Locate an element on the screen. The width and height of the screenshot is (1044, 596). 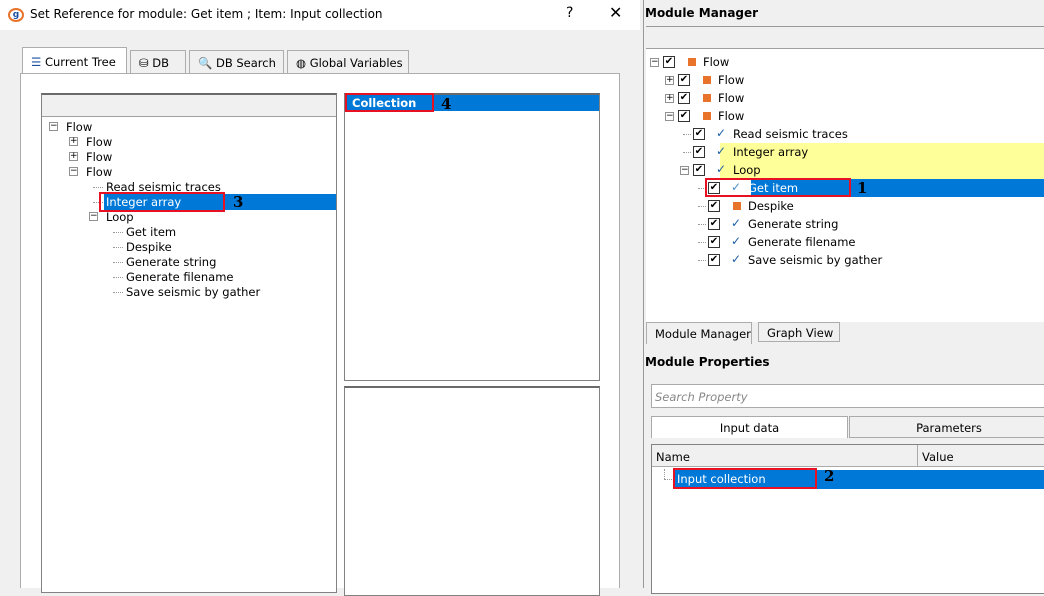
tab-global-variables: ◍ Global Variables is located at coordinates (348, 62).